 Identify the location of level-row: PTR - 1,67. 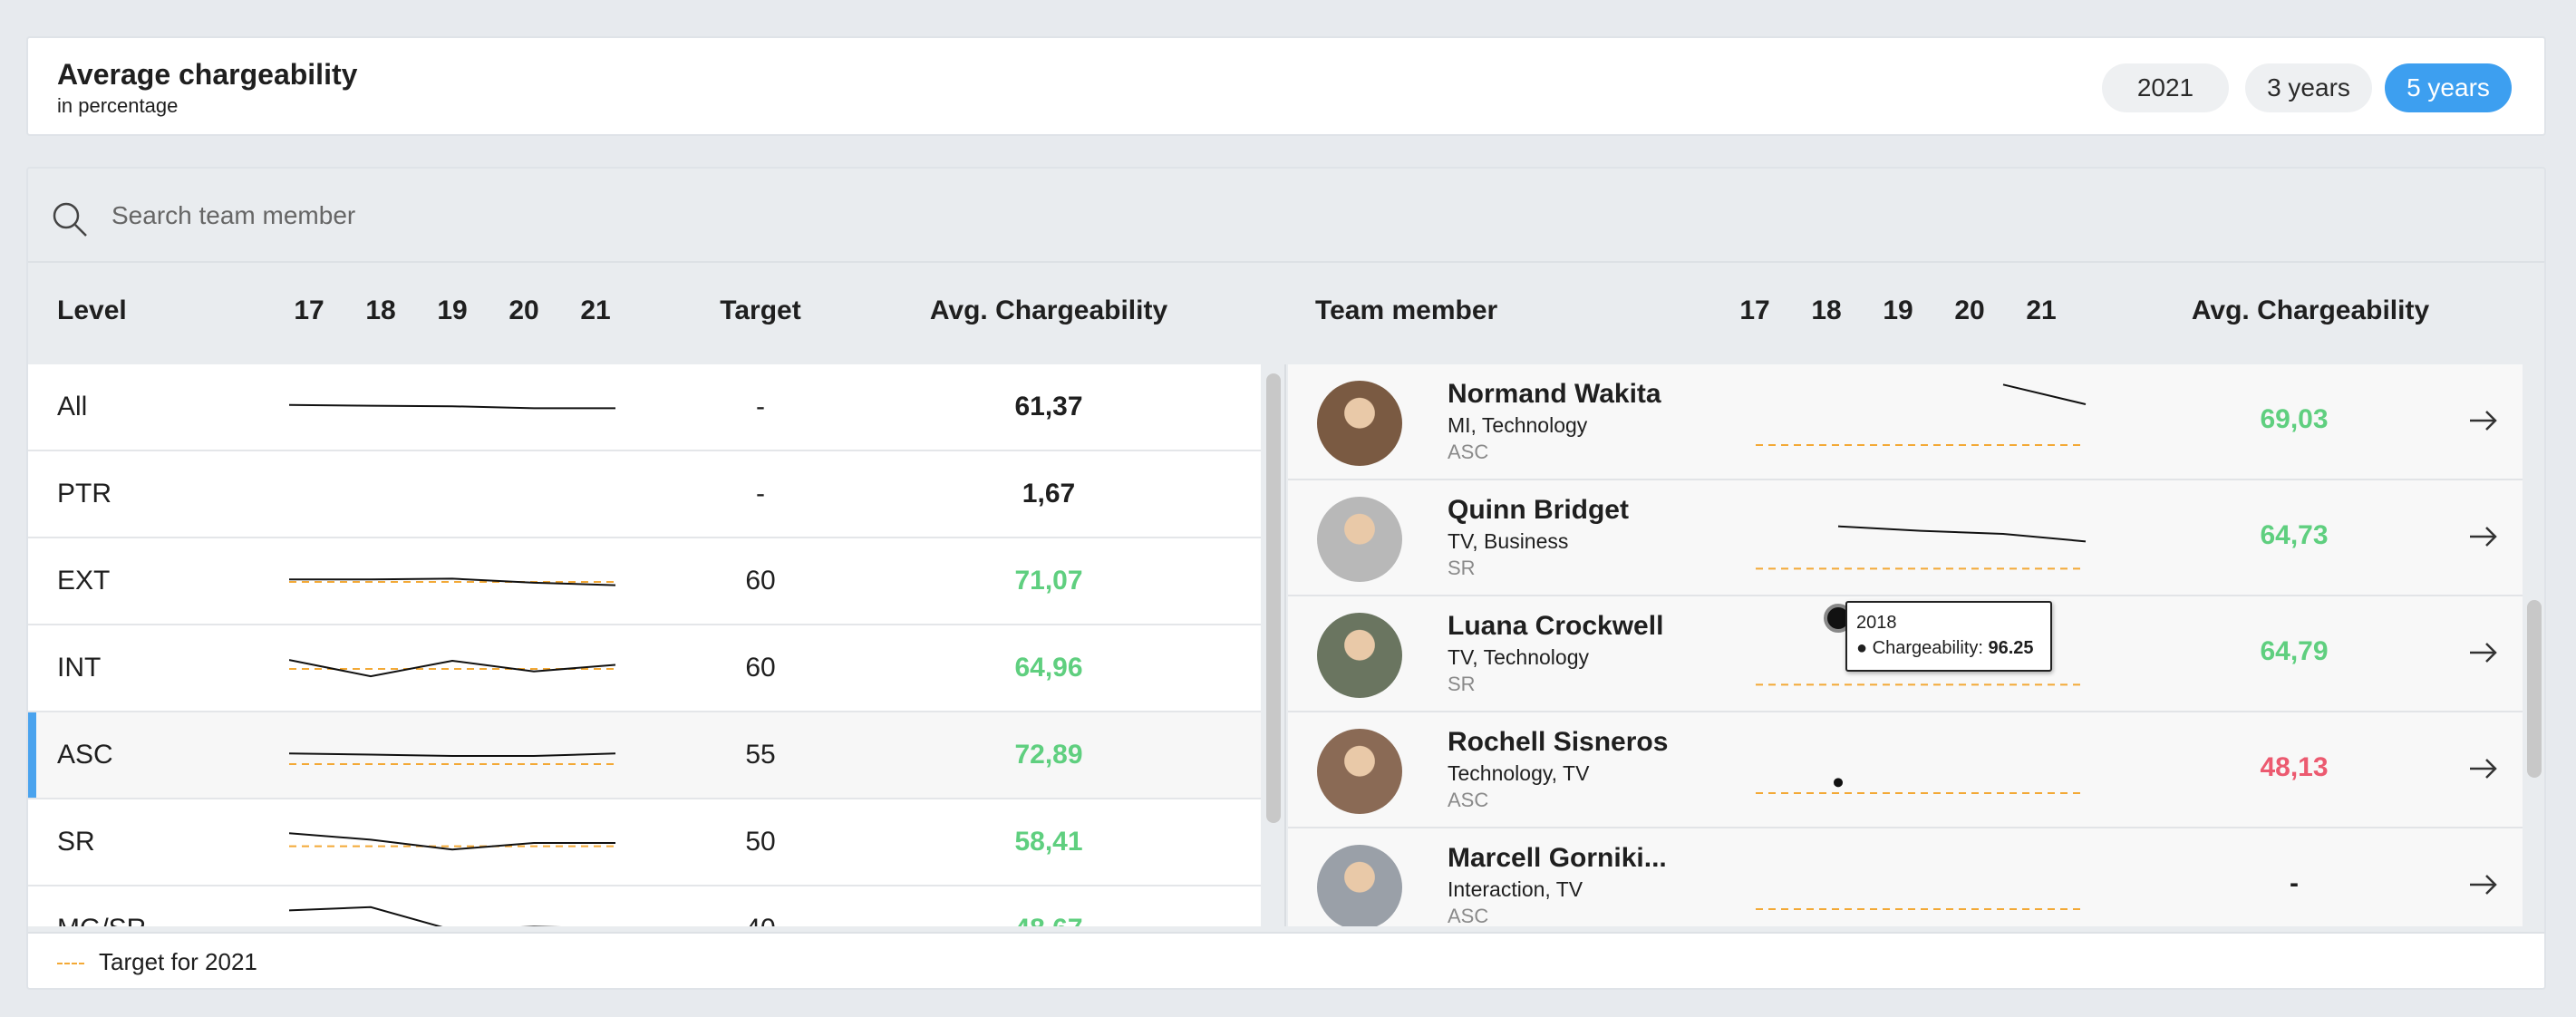
(644, 494).